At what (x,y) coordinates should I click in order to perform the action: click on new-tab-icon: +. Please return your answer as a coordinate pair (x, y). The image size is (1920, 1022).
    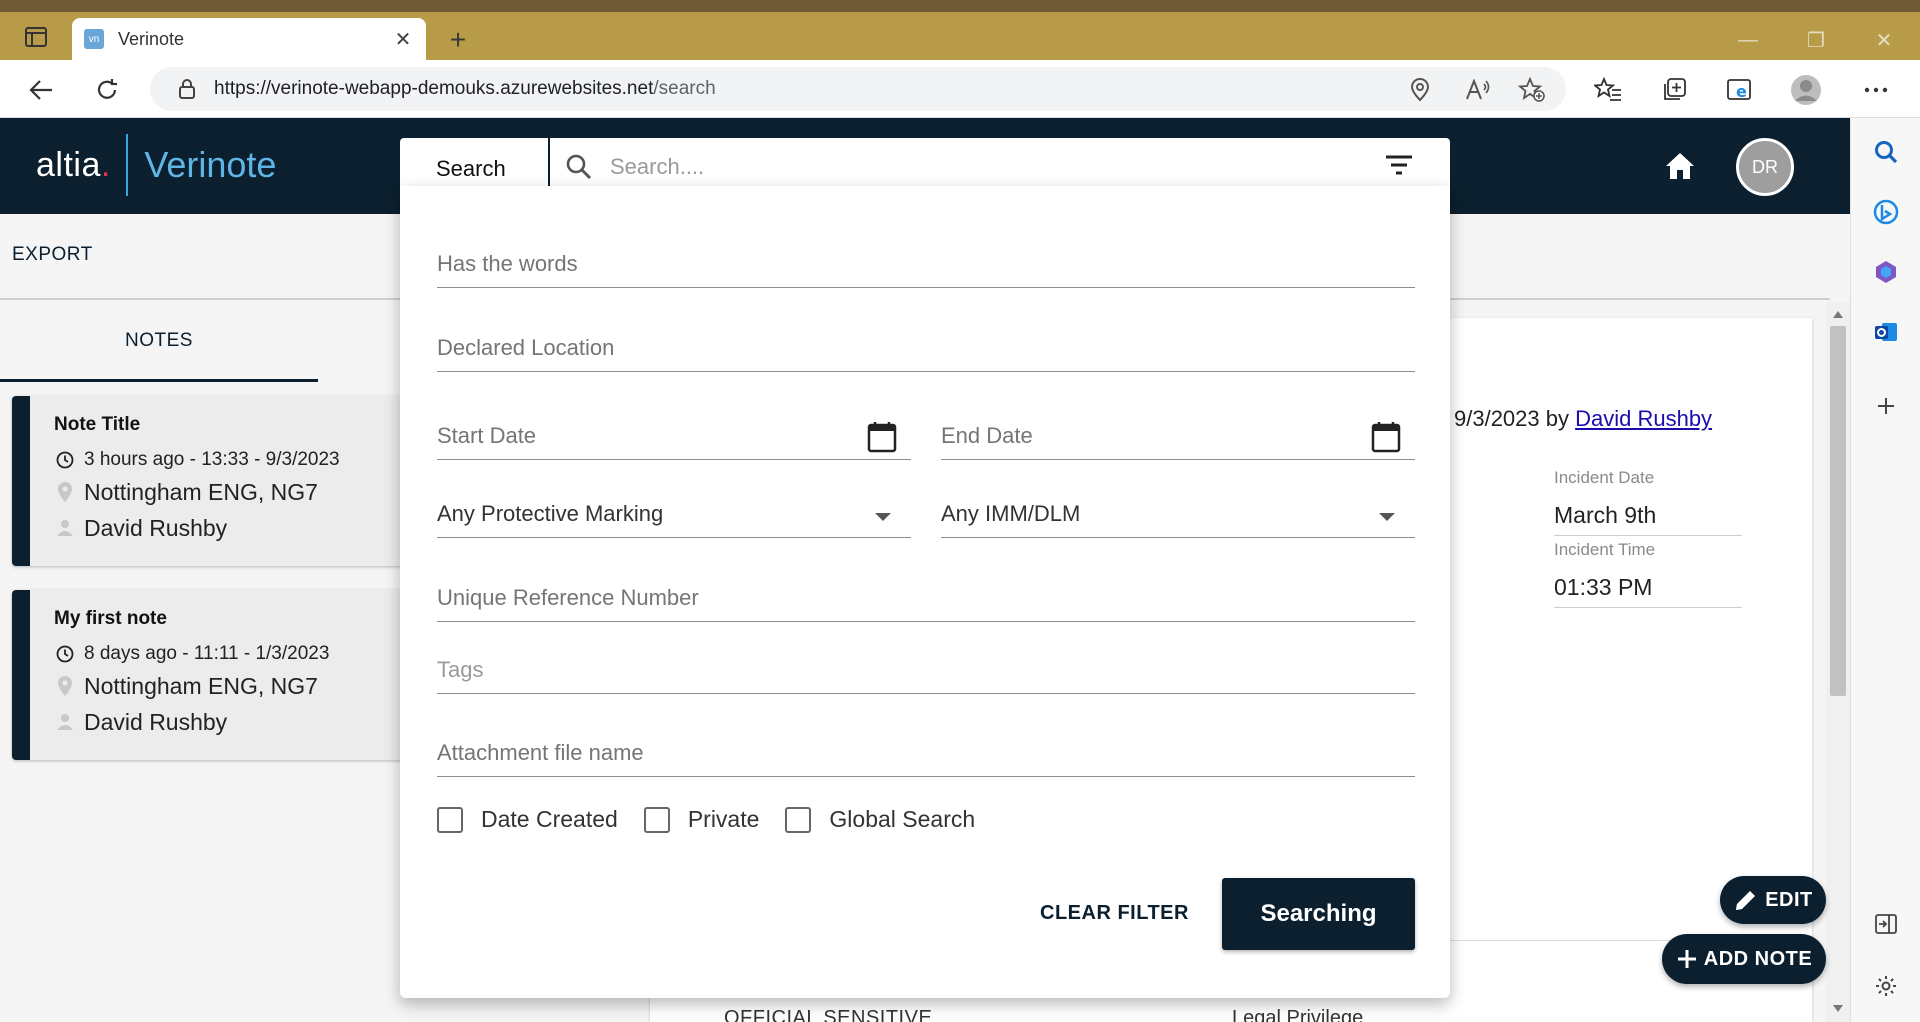
    Looking at the image, I should click on (458, 40).